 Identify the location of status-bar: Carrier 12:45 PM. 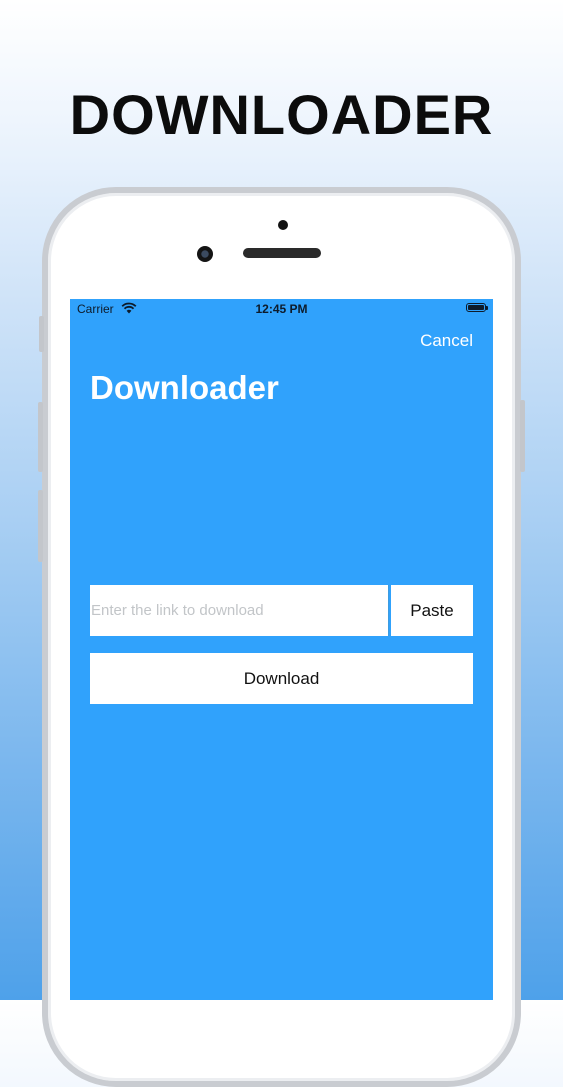
(281, 309).